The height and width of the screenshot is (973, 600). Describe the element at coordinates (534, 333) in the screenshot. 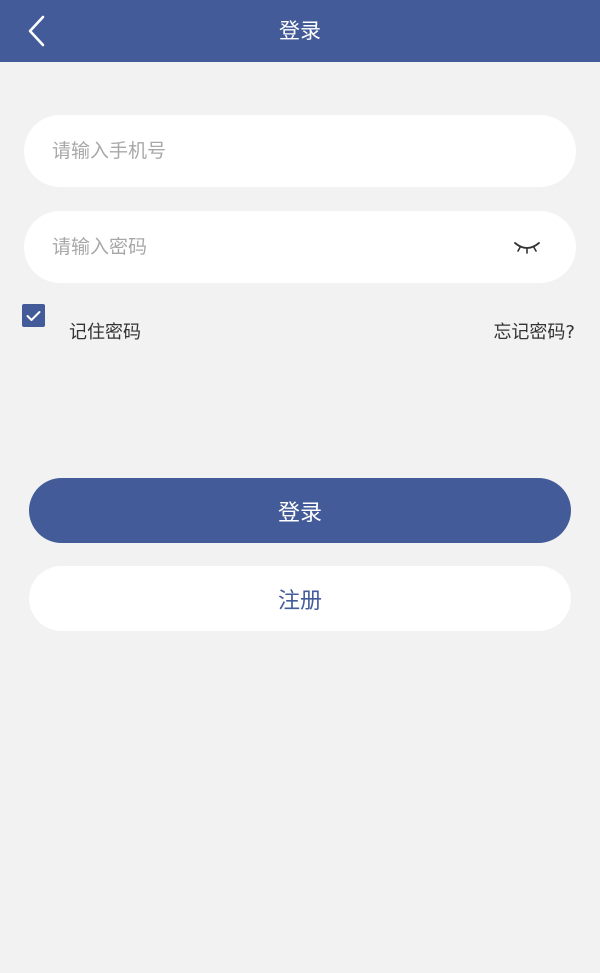

I see `forgot-password-link: 忘记密码?` at that location.